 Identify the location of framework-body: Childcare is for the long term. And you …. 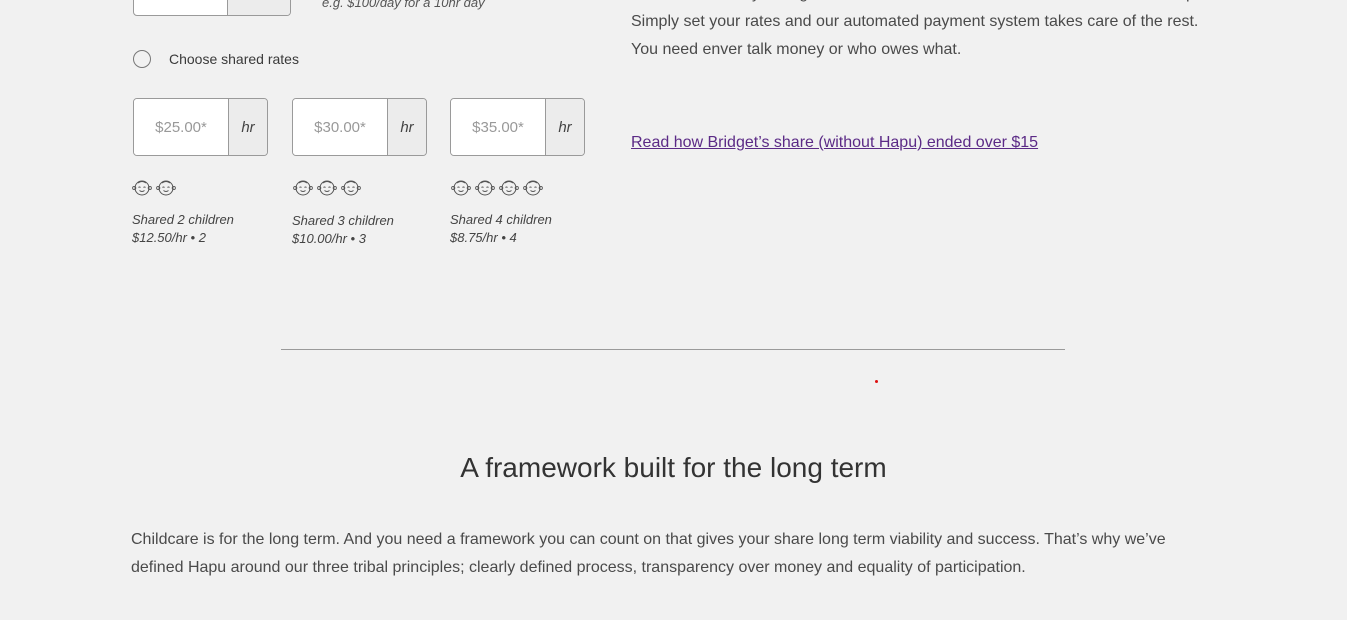
(648, 553).